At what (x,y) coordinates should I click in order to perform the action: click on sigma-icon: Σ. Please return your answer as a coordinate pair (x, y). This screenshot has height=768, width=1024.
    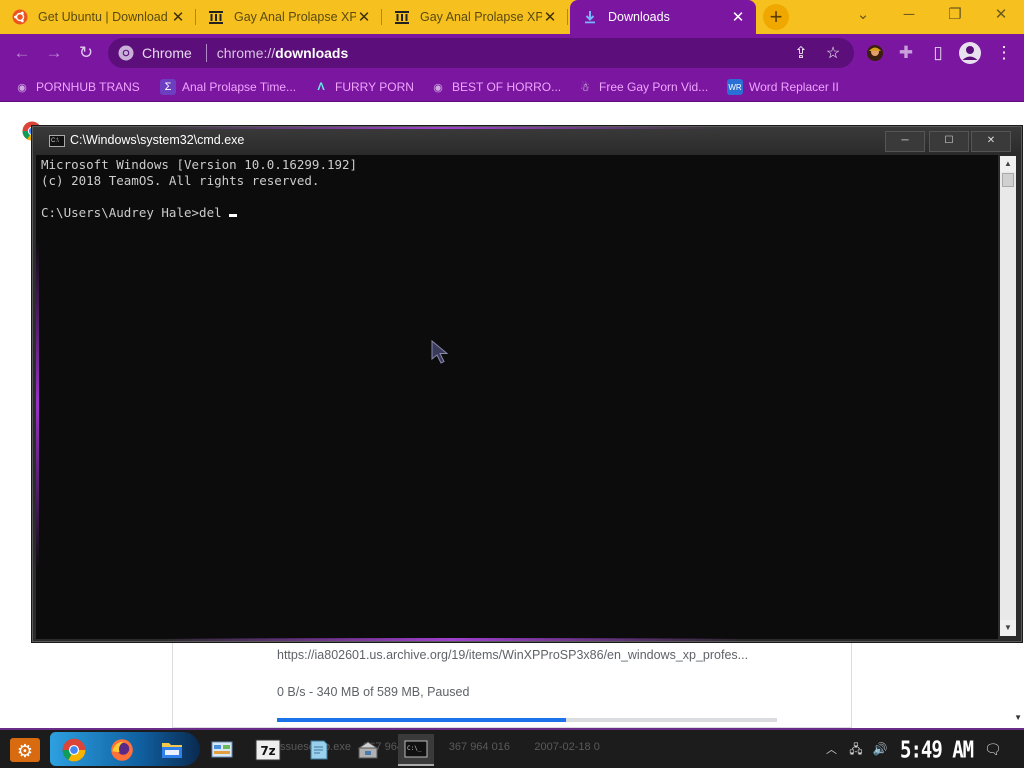
    Looking at the image, I should click on (168, 87).